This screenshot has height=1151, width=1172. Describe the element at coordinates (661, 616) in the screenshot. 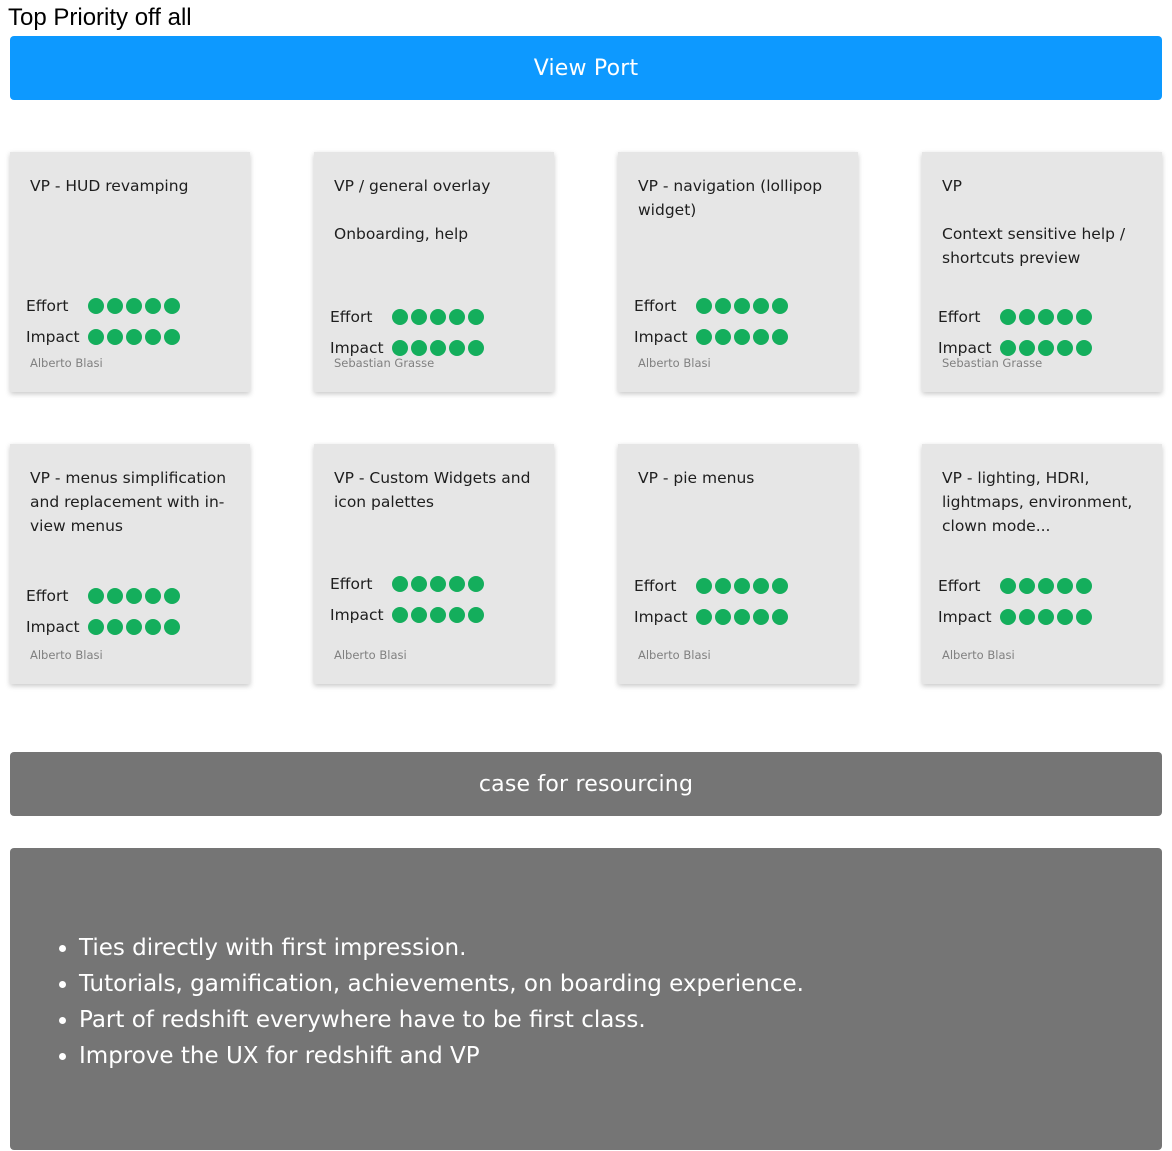

I see `impact-label: Impact` at that location.